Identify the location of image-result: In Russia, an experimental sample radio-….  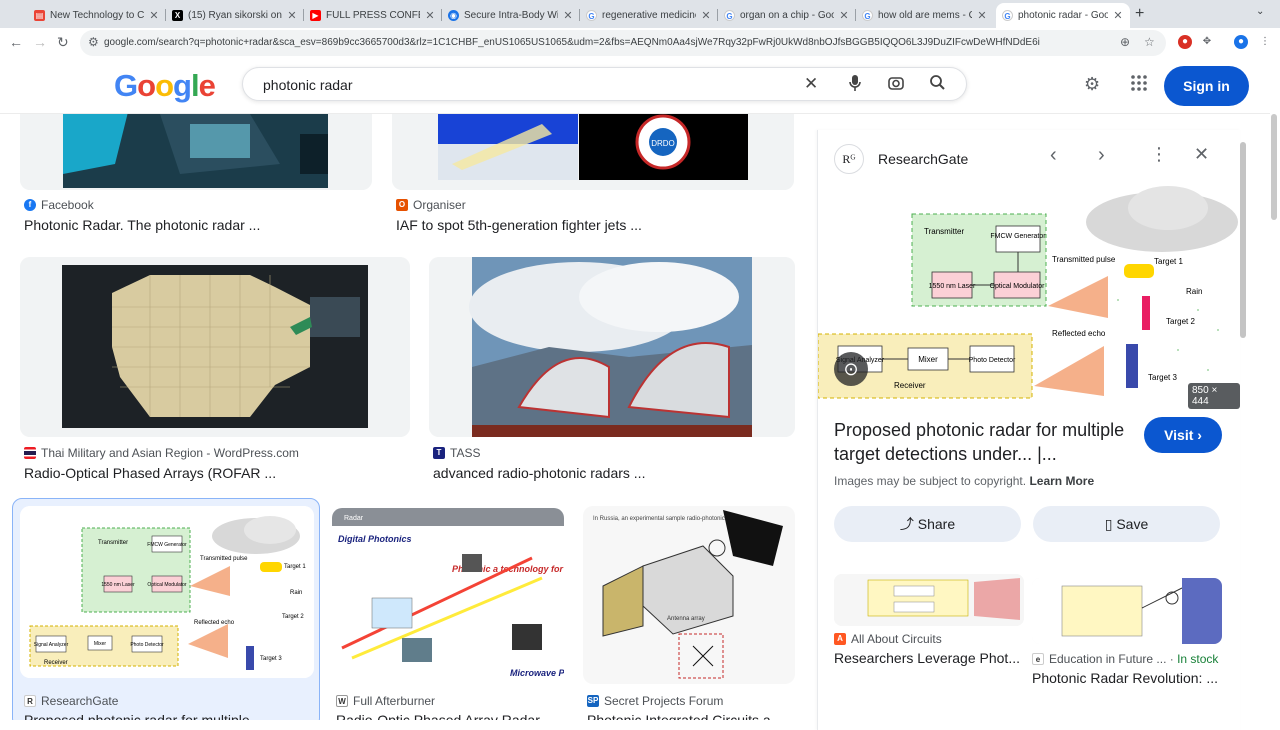
(689, 613).